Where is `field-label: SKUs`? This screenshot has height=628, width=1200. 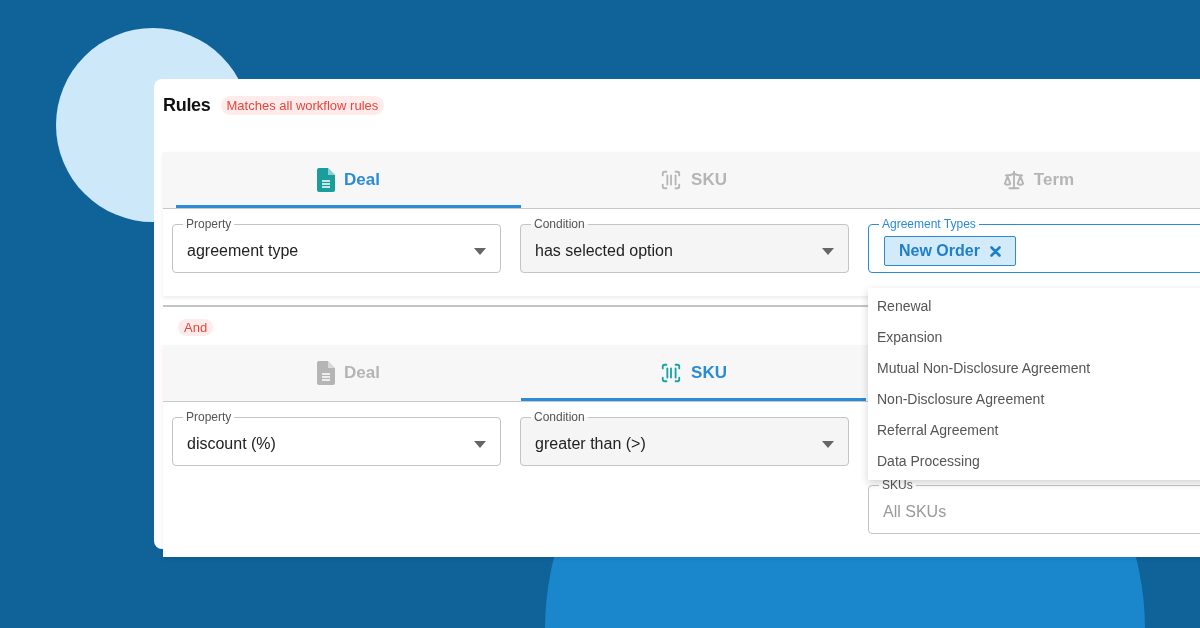
field-label: SKUs is located at coordinates (897, 485).